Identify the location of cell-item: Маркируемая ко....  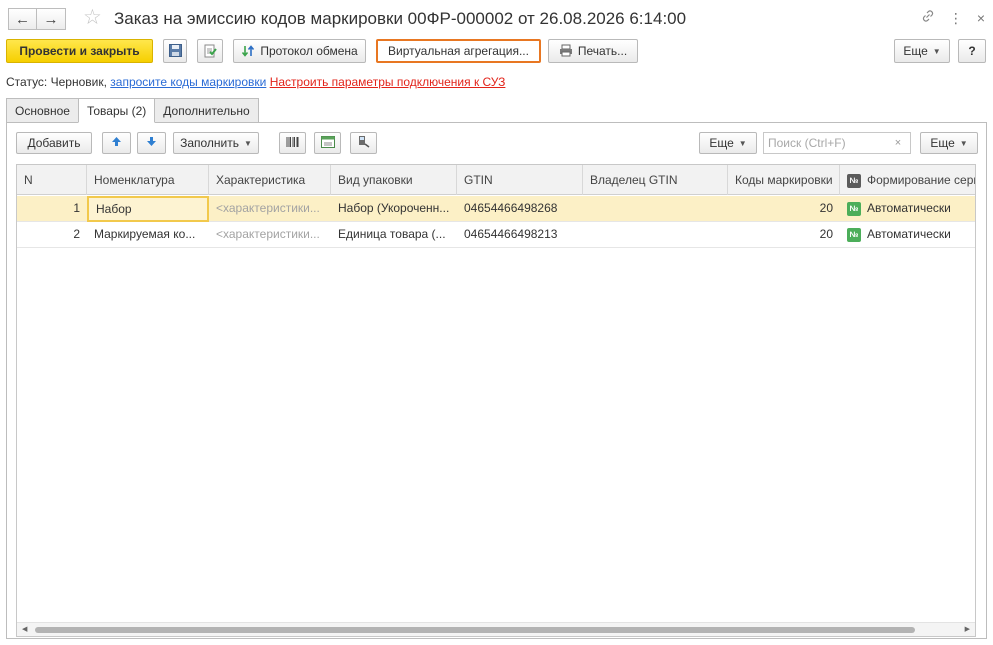
(148, 235).